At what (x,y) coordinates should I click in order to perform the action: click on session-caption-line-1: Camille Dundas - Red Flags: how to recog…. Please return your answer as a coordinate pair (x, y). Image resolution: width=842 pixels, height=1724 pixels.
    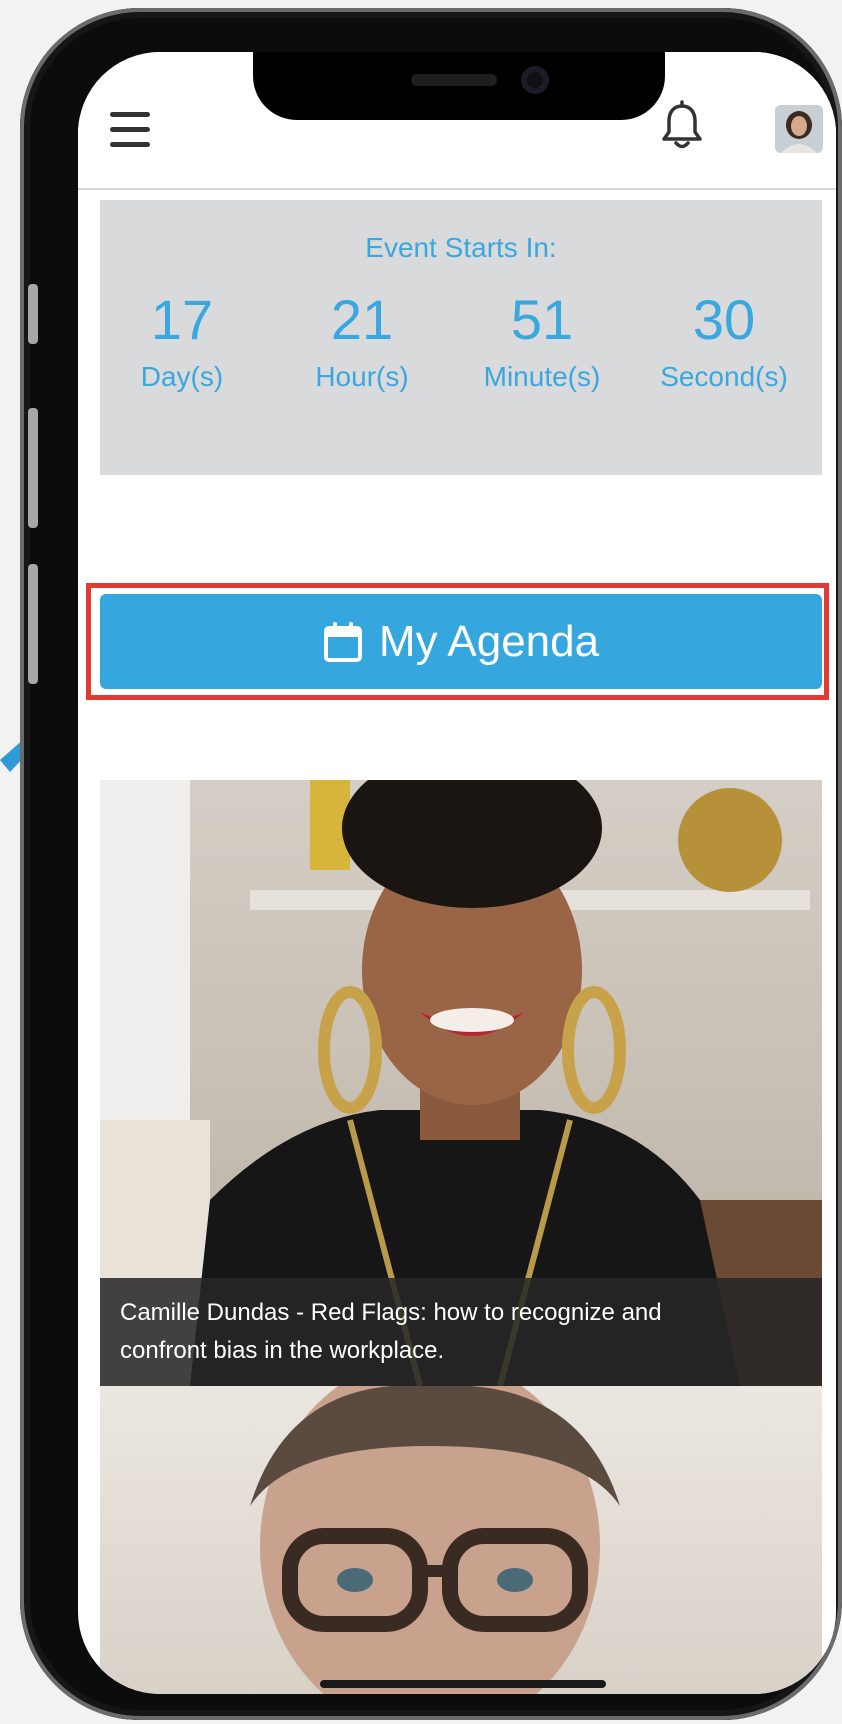
    Looking at the image, I should click on (391, 1312).